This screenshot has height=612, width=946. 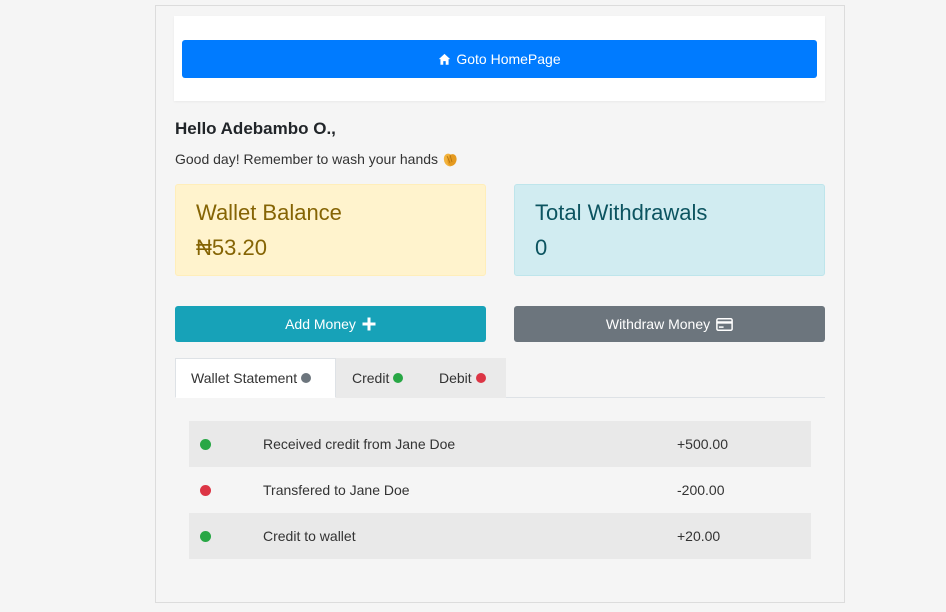 What do you see at coordinates (455, 378) in the screenshot?
I see `tab-debit-label: Debit` at bounding box center [455, 378].